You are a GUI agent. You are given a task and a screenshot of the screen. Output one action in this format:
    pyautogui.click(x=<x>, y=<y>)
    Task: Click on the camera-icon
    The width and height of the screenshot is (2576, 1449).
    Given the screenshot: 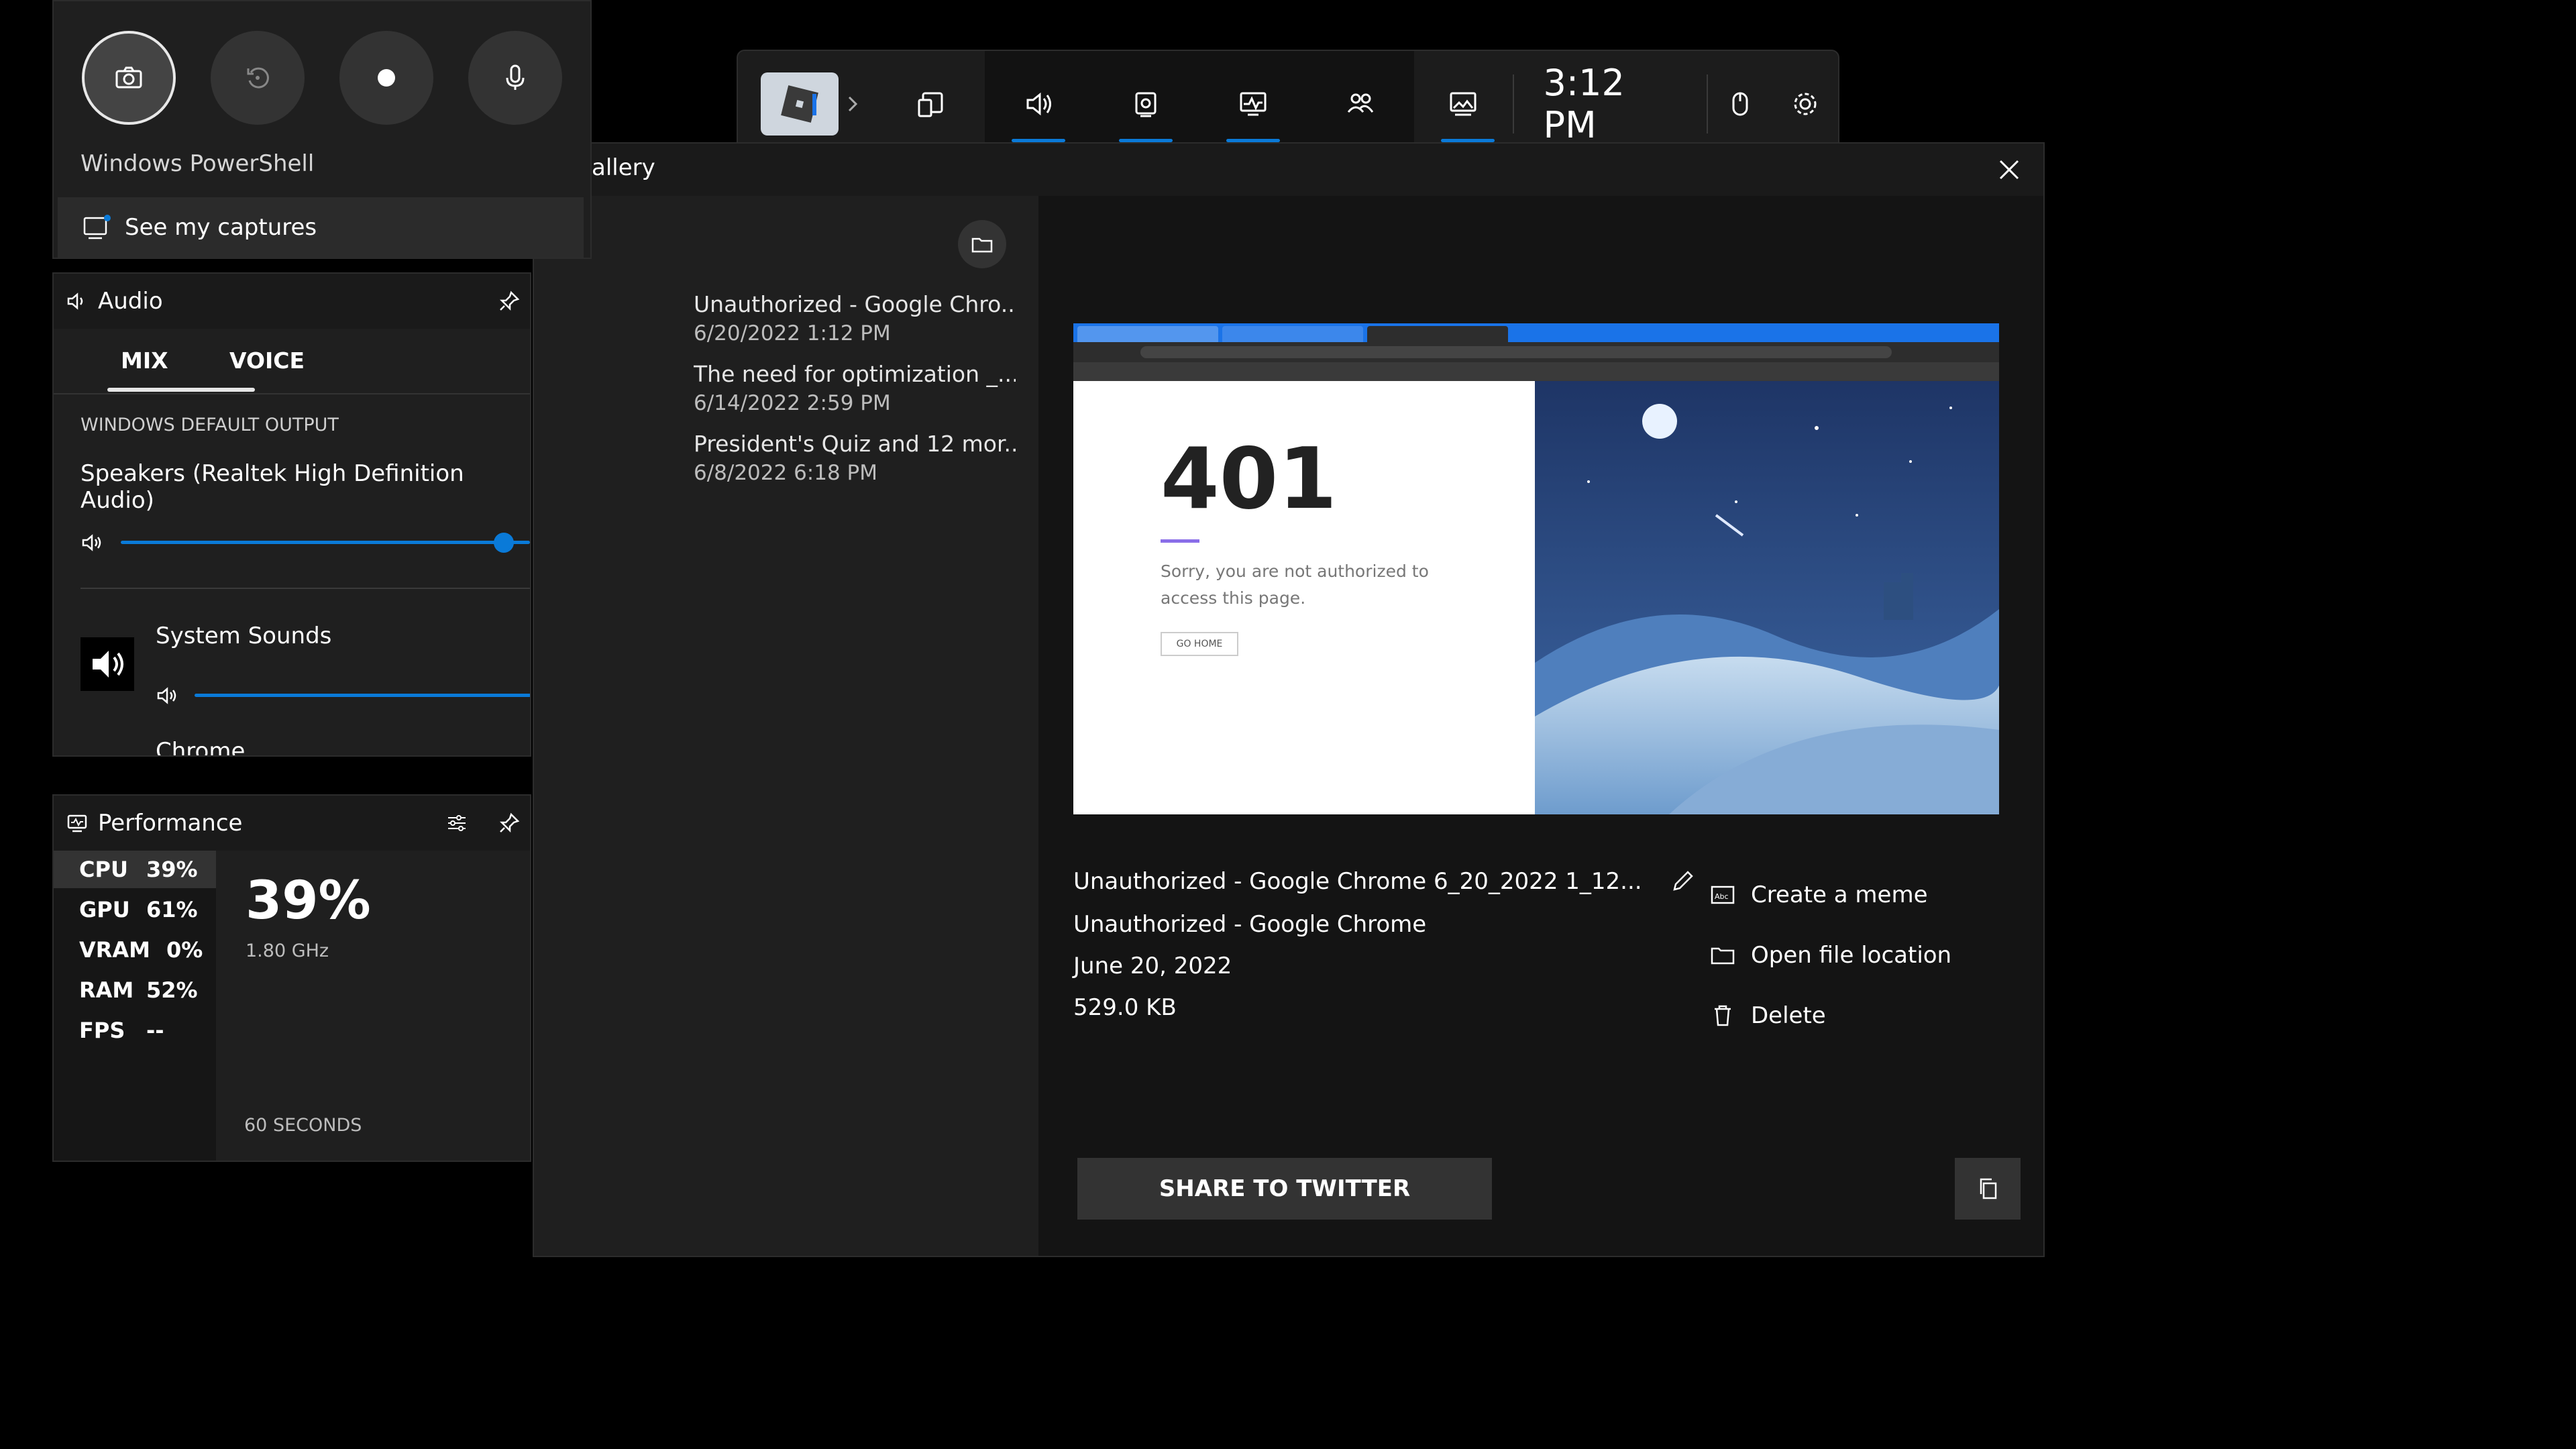 What is the action you would take?
    pyautogui.click(x=128, y=77)
    